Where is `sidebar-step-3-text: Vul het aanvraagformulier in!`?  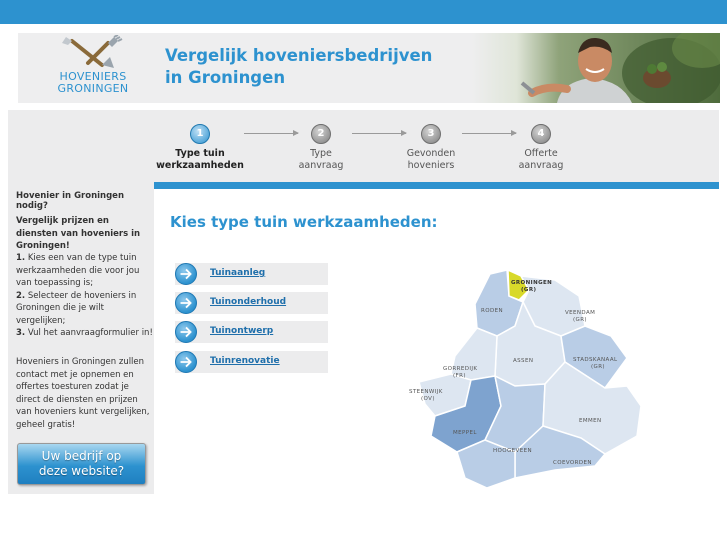
sidebar-step-3-text: Vul het aanvraagformulier in! is located at coordinates (89, 333).